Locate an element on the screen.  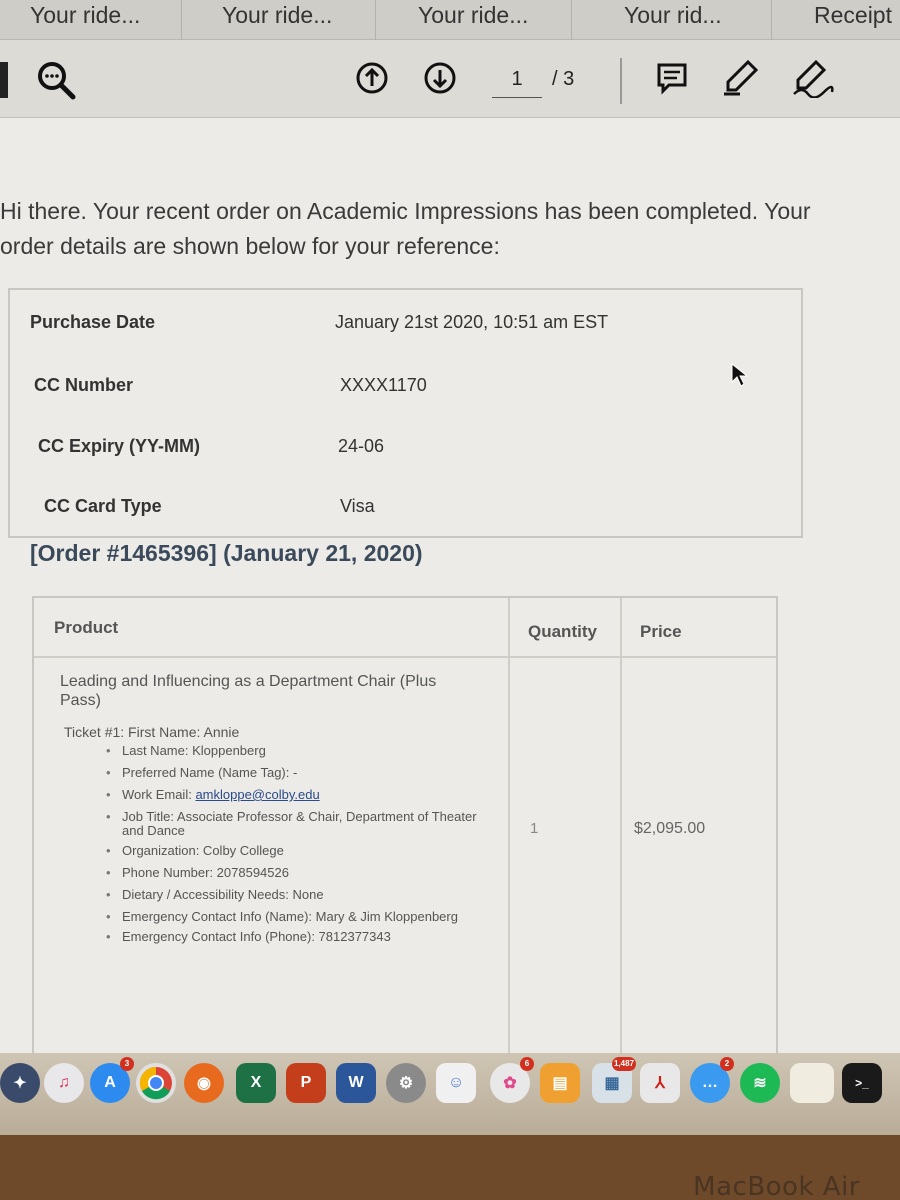
excel-icon: X is located at coordinates (256, 1083).